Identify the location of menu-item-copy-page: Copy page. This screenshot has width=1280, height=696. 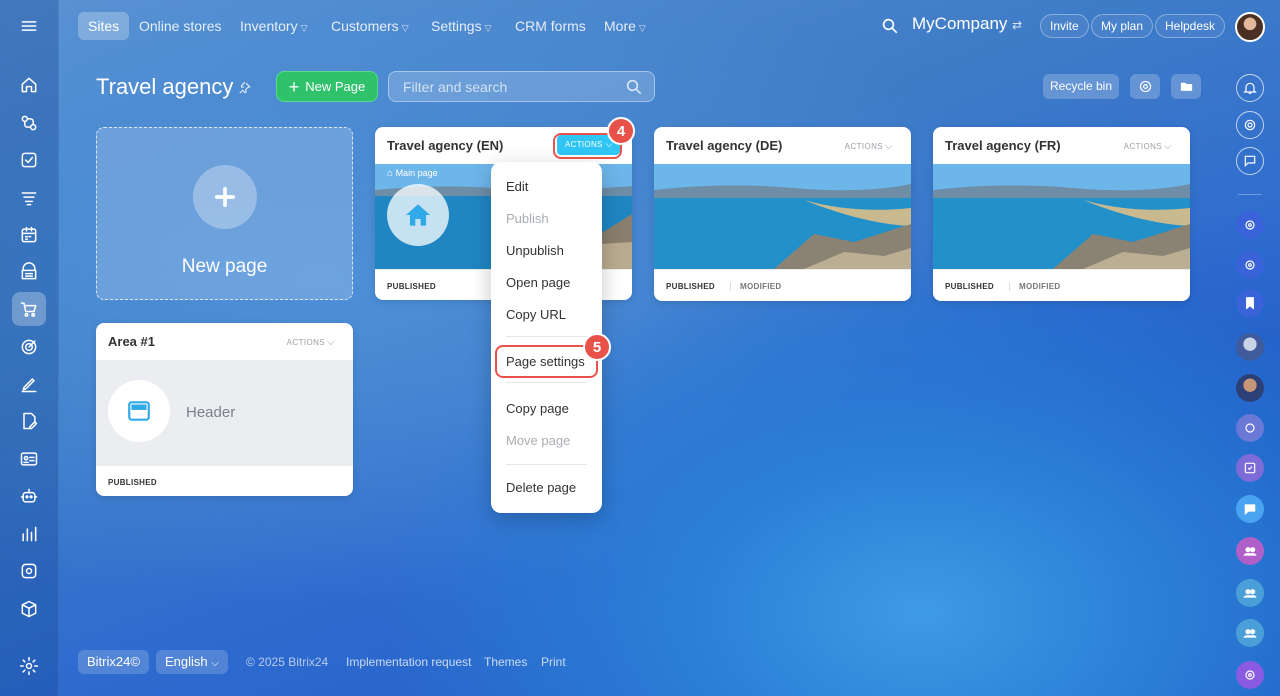
(537, 408).